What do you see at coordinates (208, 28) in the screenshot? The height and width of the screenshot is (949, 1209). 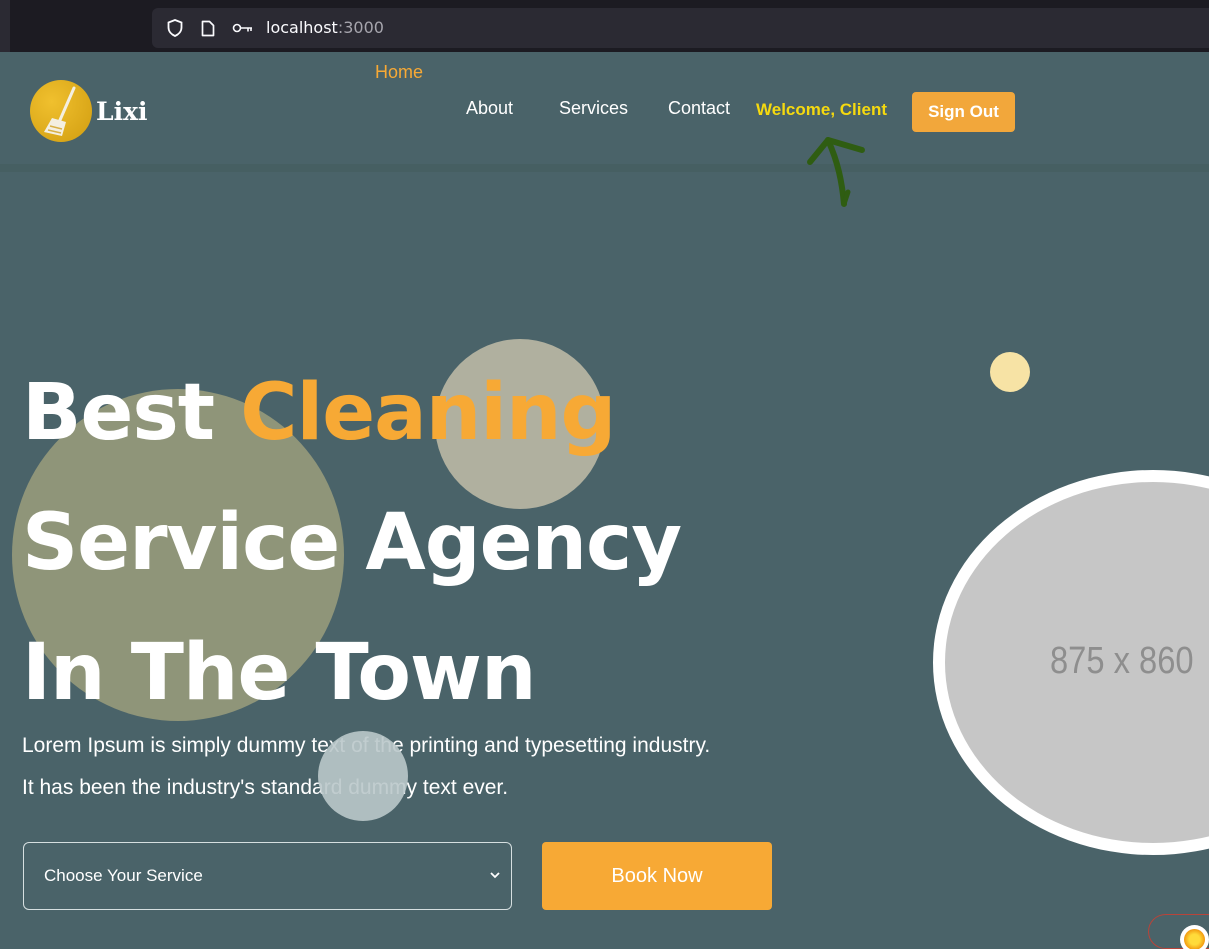 I see `page-icon` at bounding box center [208, 28].